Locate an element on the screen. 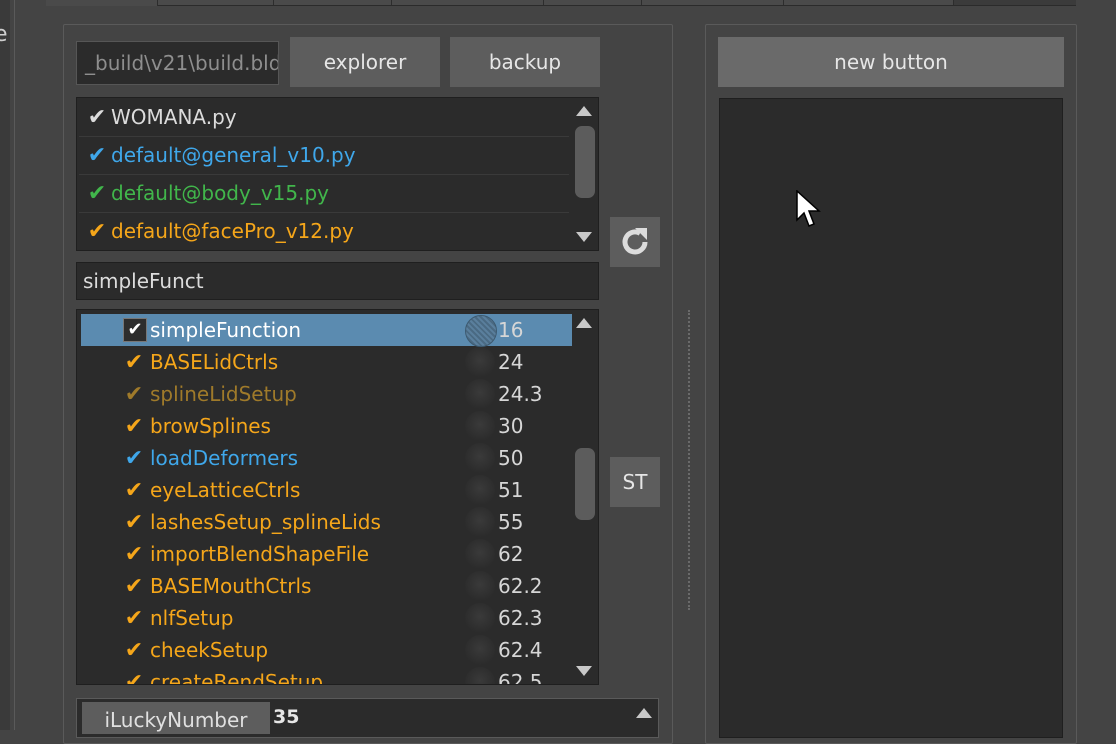  function-list-scroll-handle is located at coordinates (585, 484).